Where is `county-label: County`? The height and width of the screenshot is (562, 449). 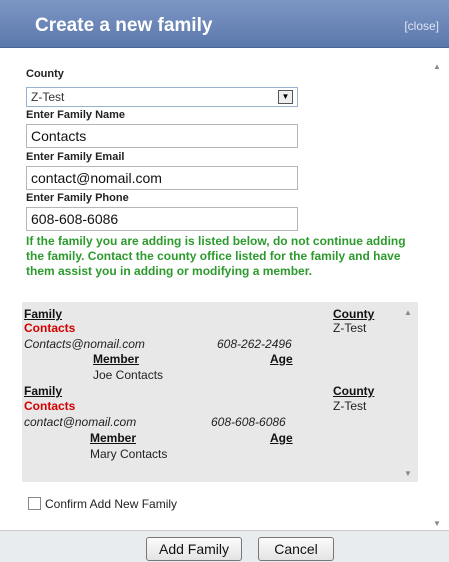
county-label: County is located at coordinates (45, 74).